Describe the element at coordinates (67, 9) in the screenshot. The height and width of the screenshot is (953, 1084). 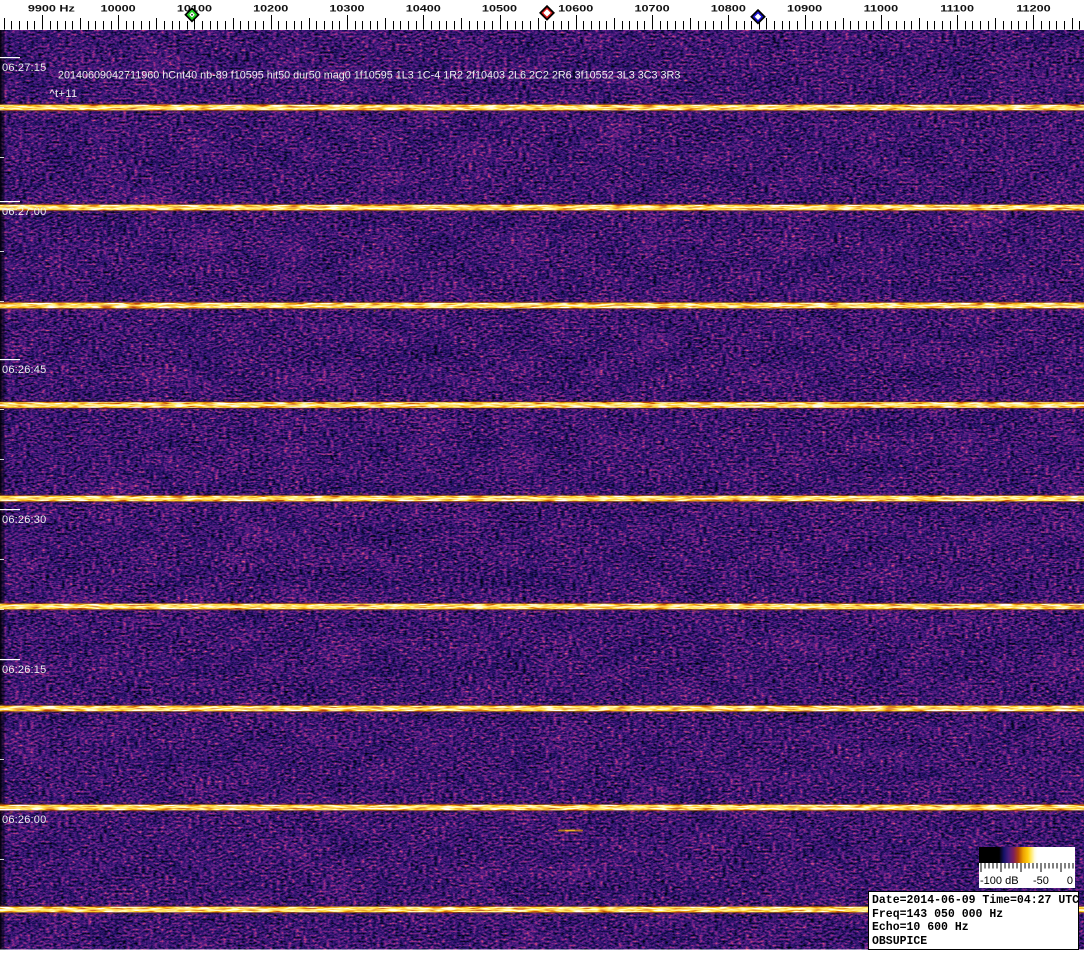
I see `svg-text: Hz` at that location.